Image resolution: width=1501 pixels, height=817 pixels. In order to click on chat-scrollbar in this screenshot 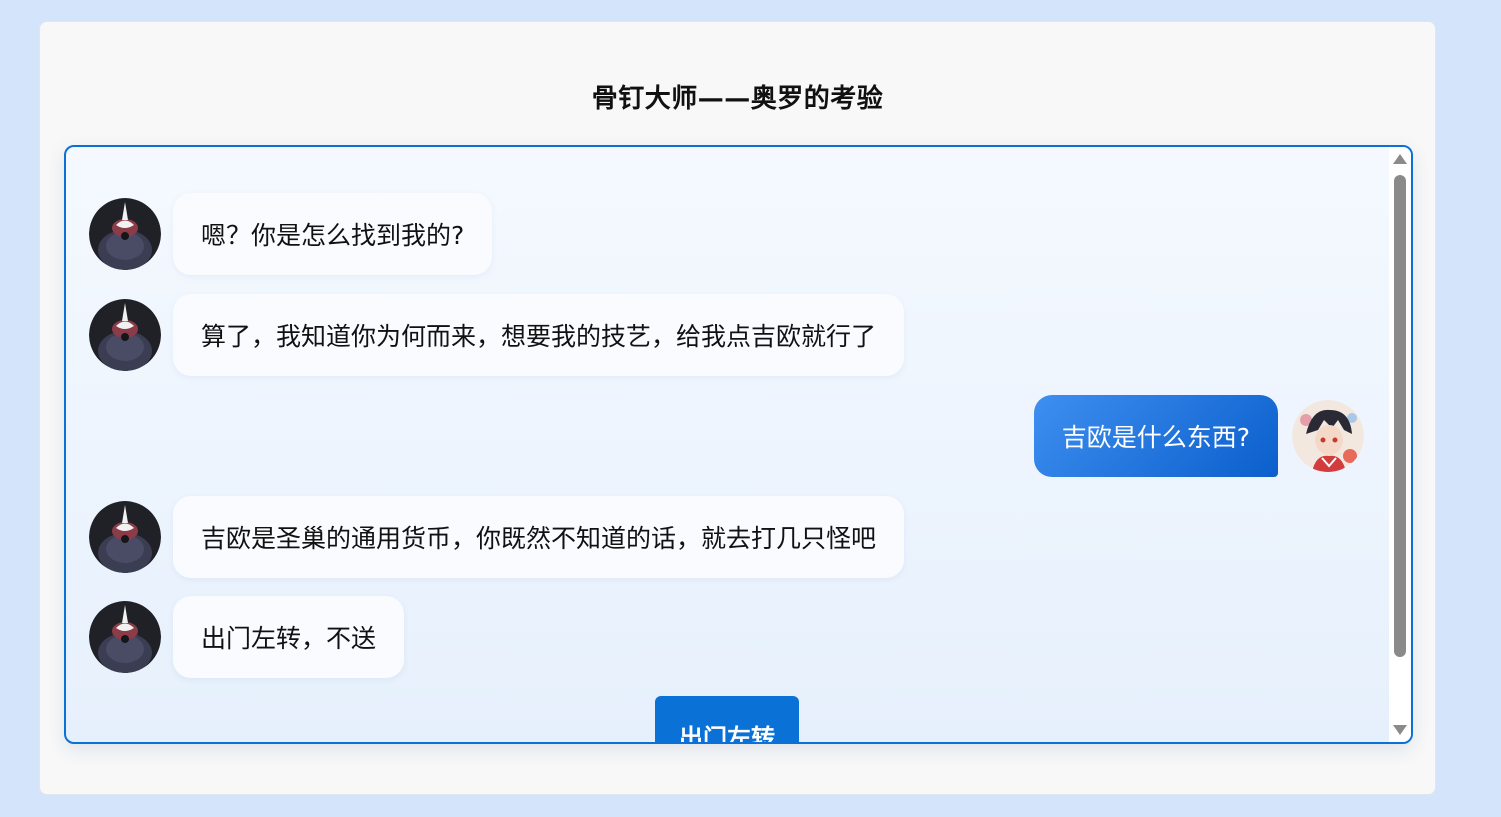, I will do `click(1400, 444)`.